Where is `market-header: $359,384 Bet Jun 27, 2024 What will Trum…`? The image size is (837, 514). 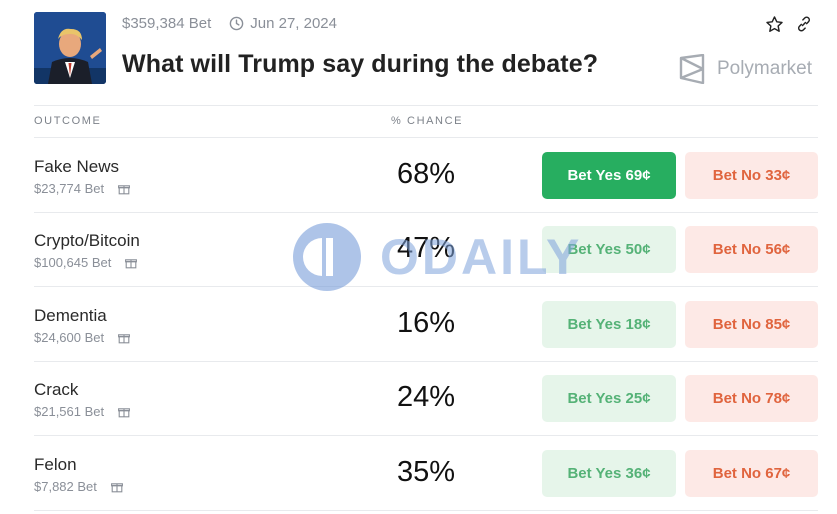 market-header: $359,384 Bet Jun 27, 2024 What will Trum… is located at coordinates (426, 49).